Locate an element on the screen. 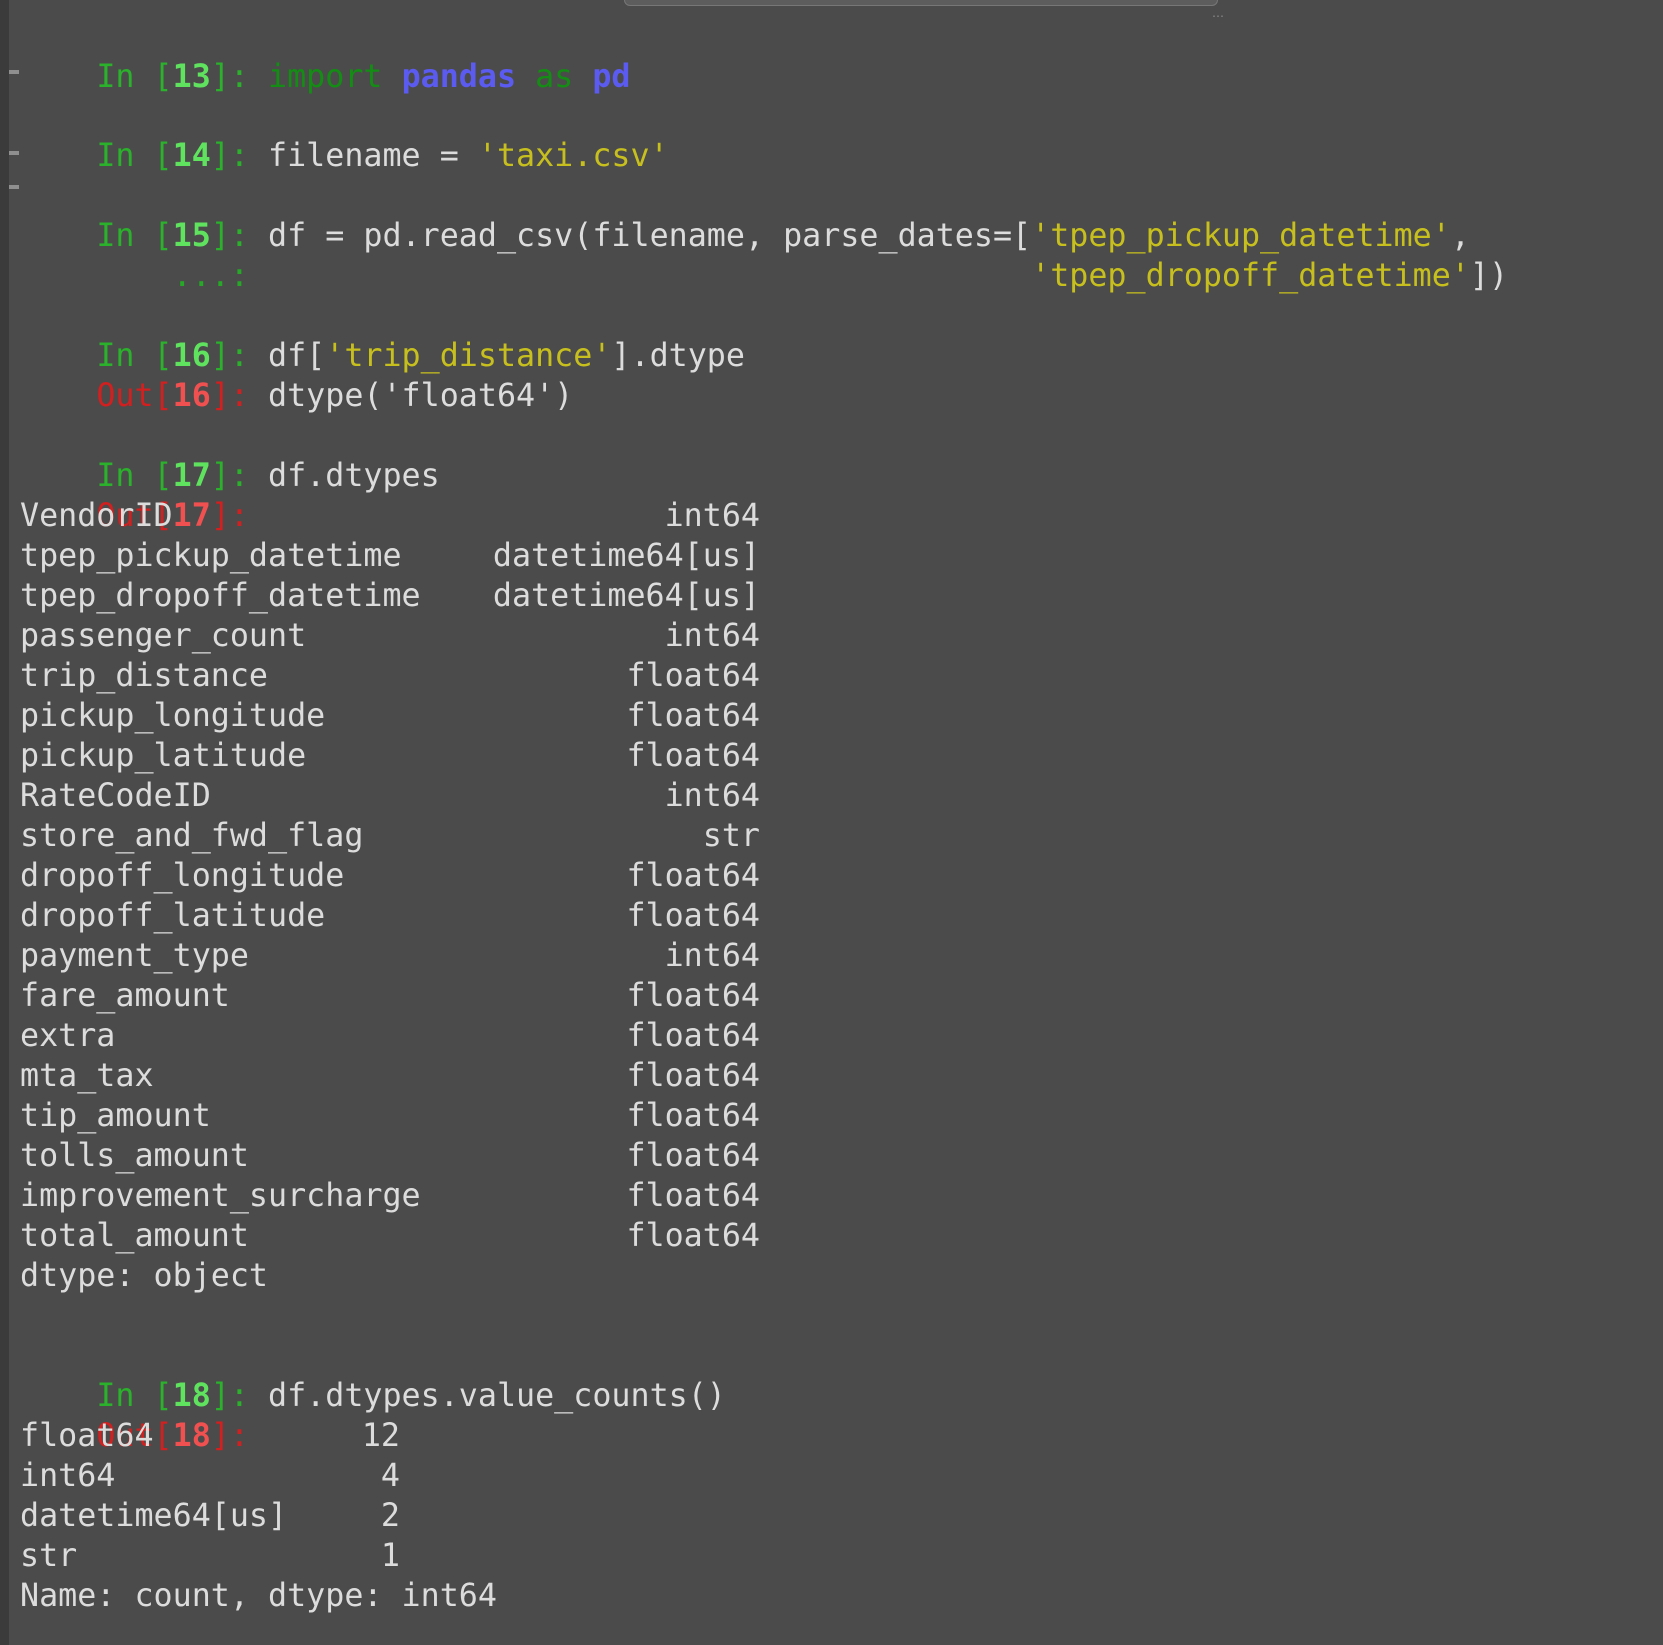 The width and height of the screenshot is (1663, 1645). cell-18-output-prompt: Out[18]: is located at coordinates (172, 1436).